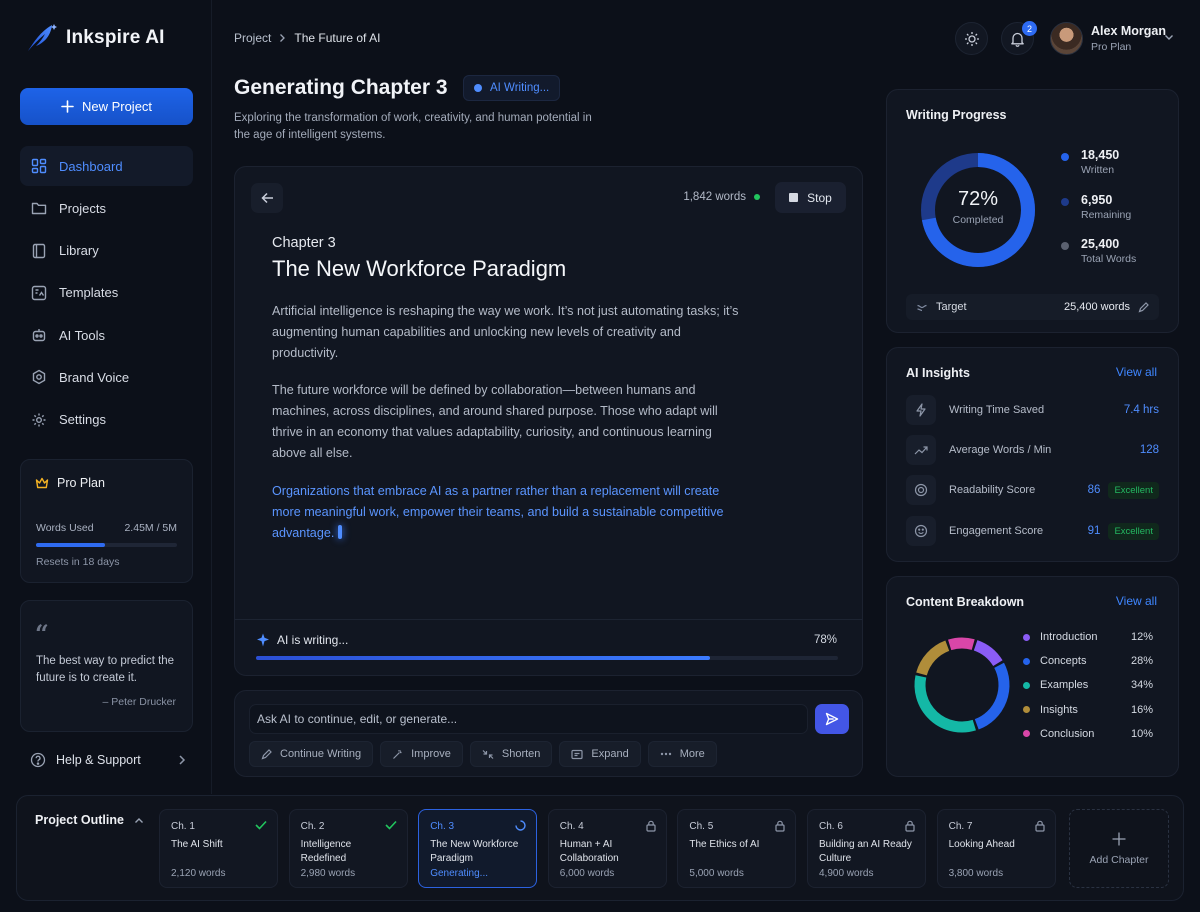  I want to click on breadcrumb-current: The Future of AI, so click(337, 38).